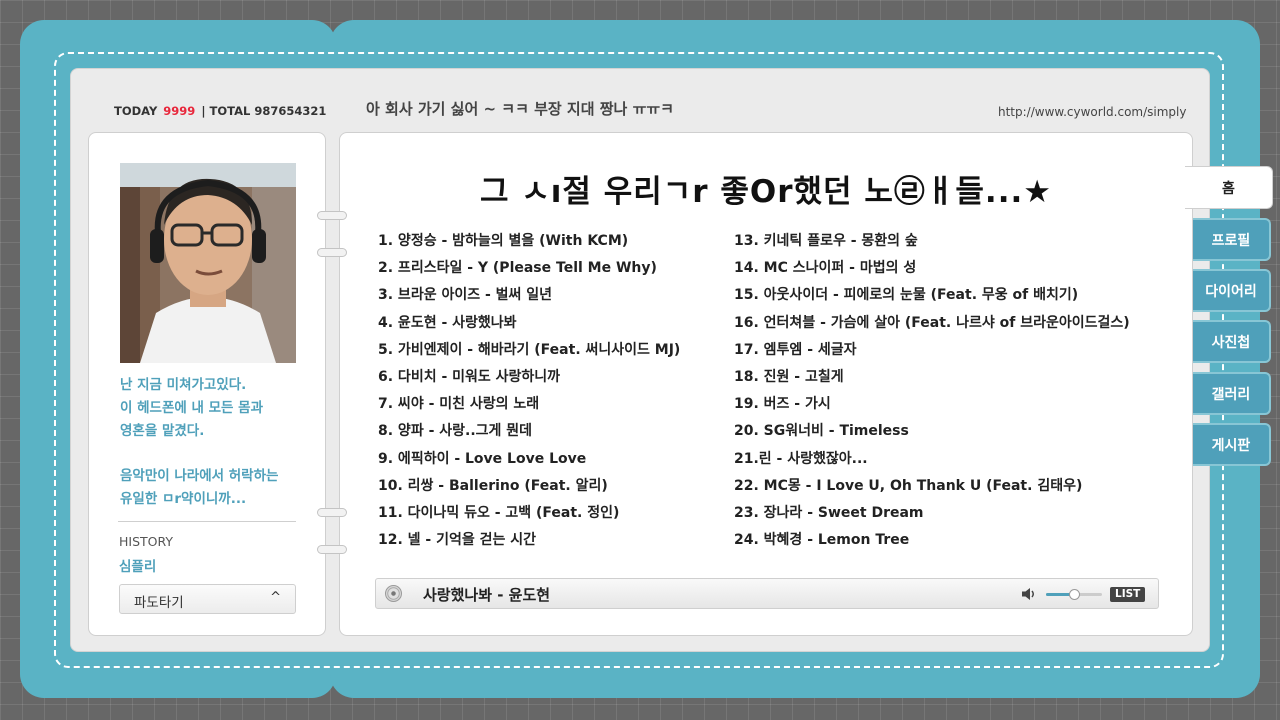 The width and height of the screenshot is (1280, 720). What do you see at coordinates (529, 351) in the screenshot?
I see `song-item: 5. 가비엔제이 - 해바라기 (Feat. 써니사이드 MJ)` at bounding box center [529, 351].